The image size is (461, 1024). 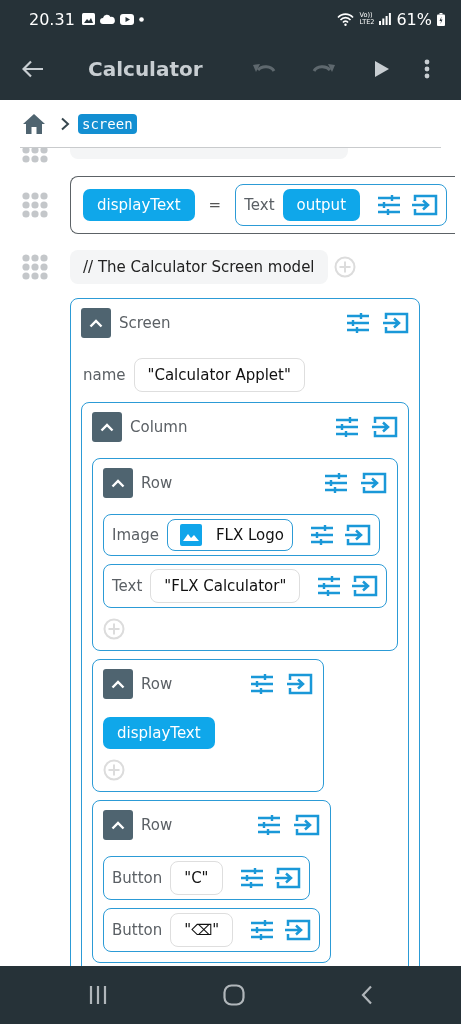 I want to click on more-icon, so click(x=427, y=69).